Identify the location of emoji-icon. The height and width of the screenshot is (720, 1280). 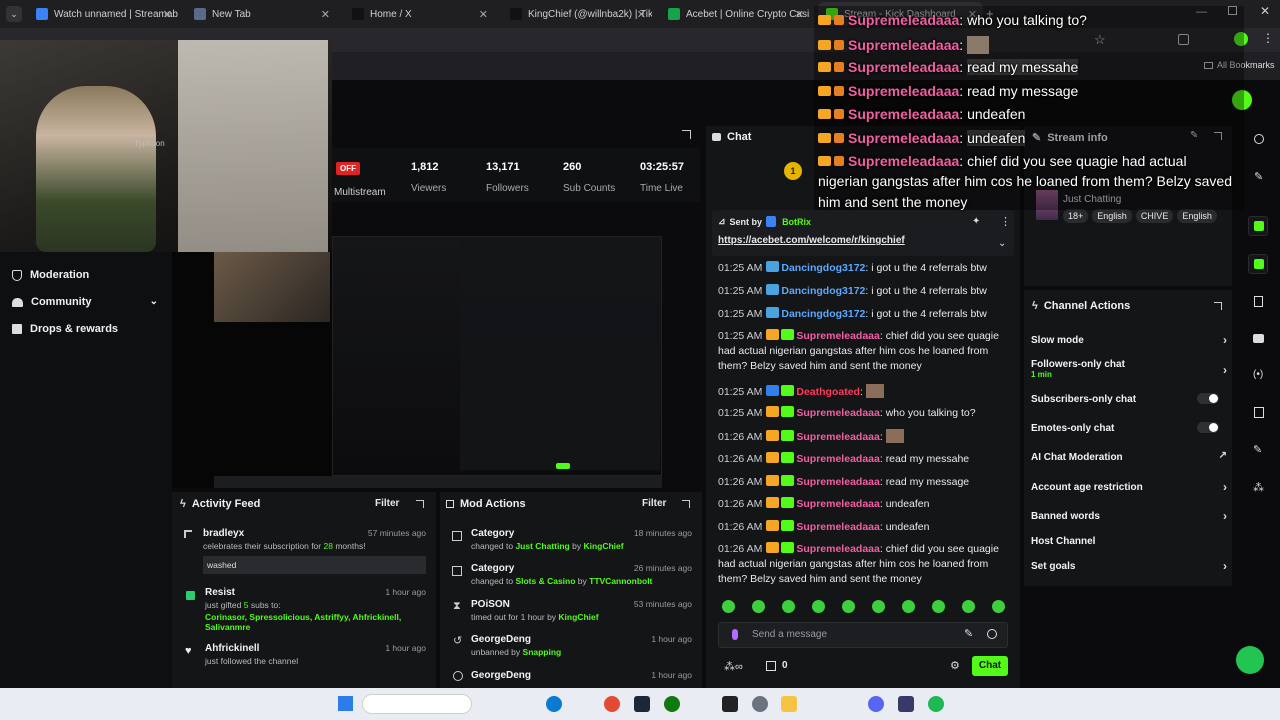
(992, 634).